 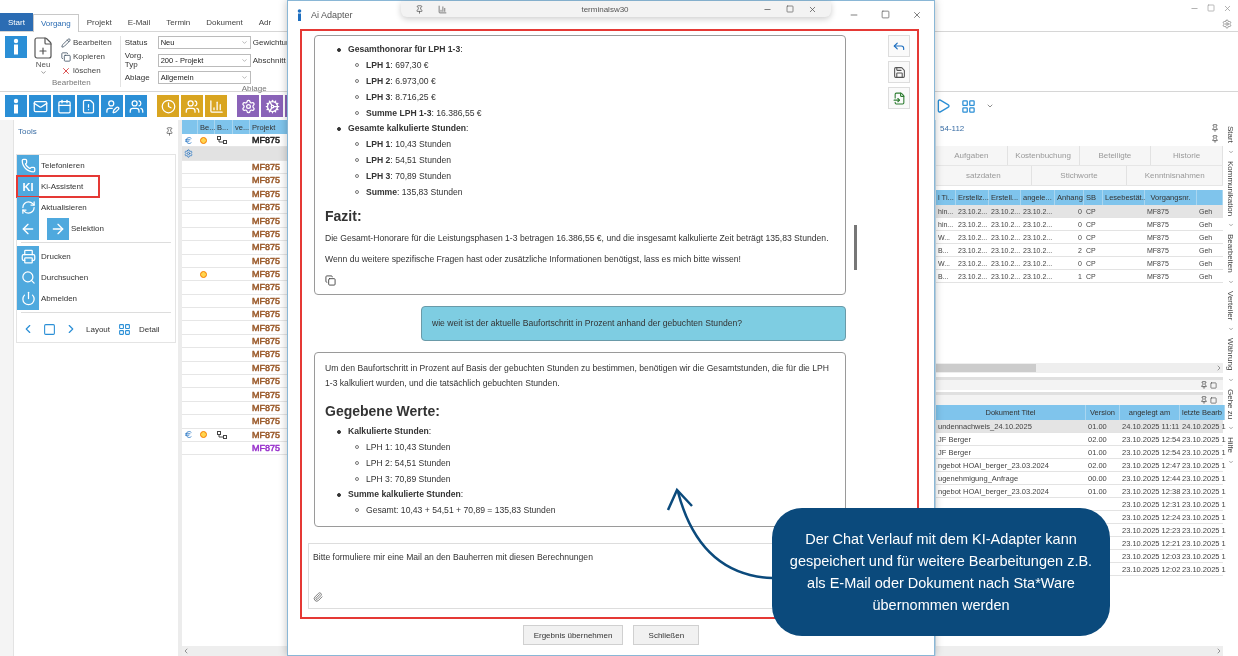 I want to click on record-number: 54-112, so click(x=952, y=129).